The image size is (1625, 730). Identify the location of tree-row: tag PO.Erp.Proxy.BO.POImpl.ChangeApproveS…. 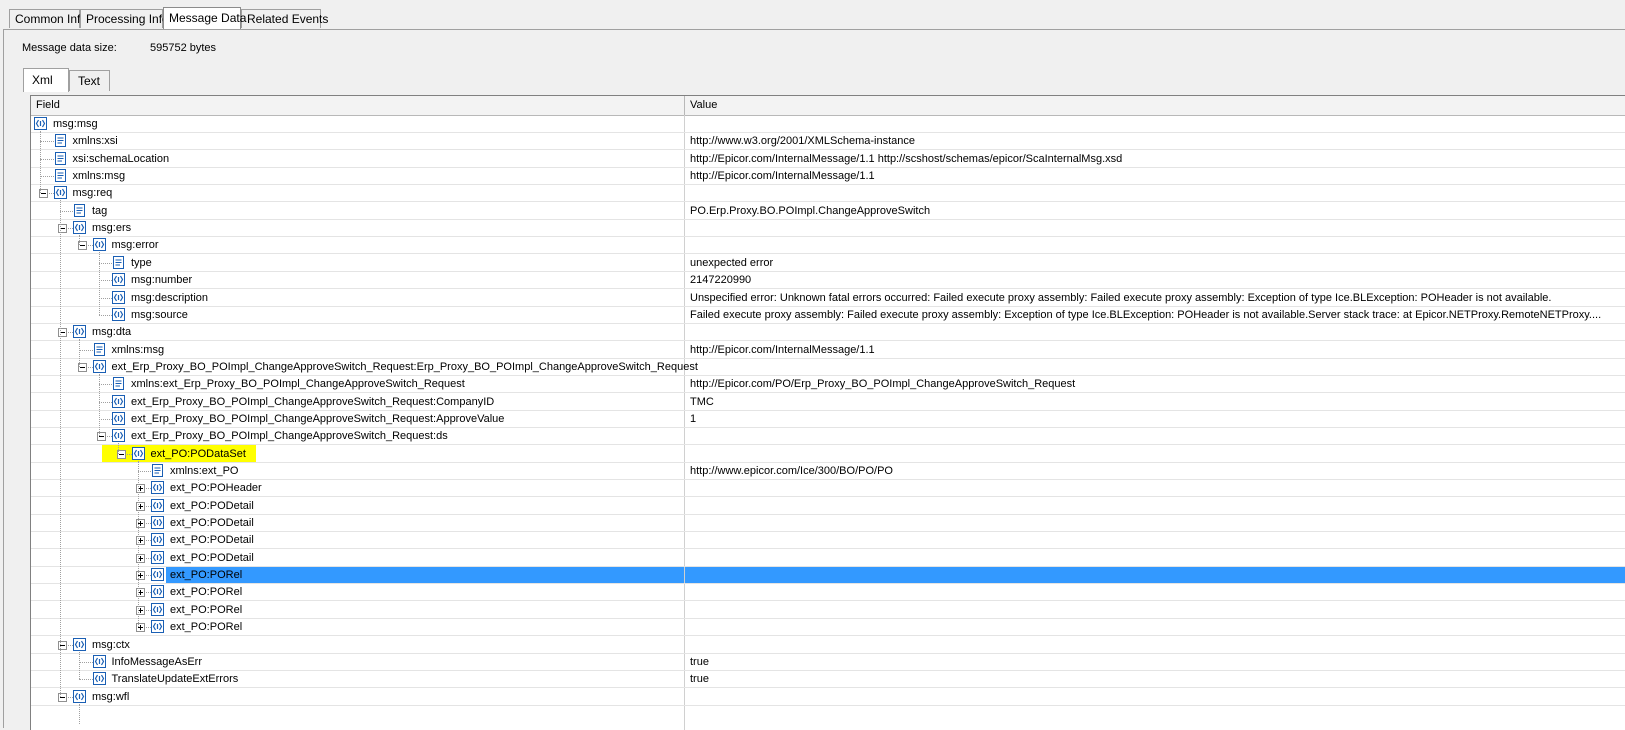
(828, 211).